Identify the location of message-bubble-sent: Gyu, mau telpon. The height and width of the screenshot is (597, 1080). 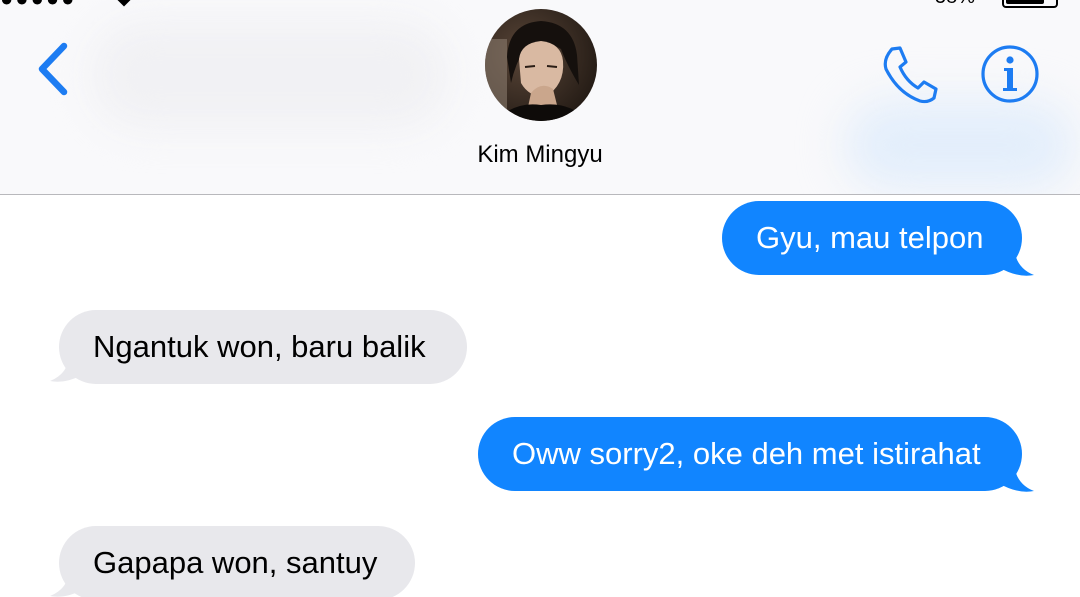
(872, 238).